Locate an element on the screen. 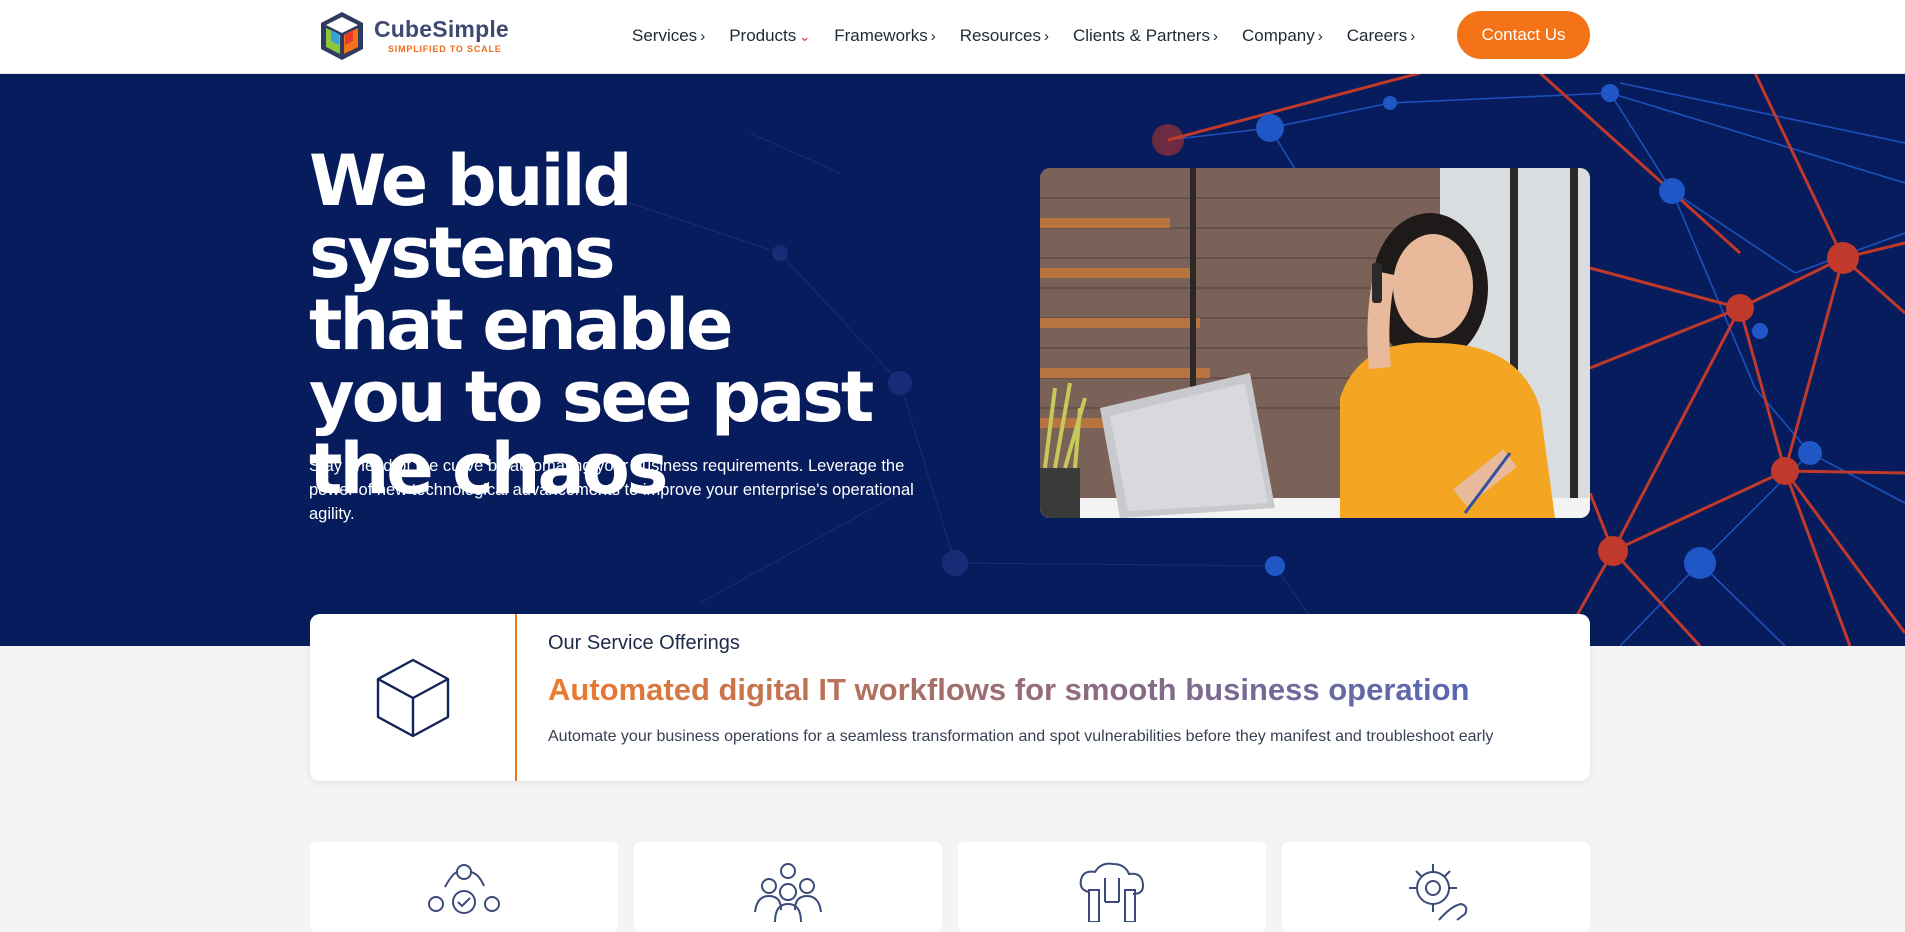 The image size is (1905, 932). nav-item-services: Services › is located at coordinates (668, 36).